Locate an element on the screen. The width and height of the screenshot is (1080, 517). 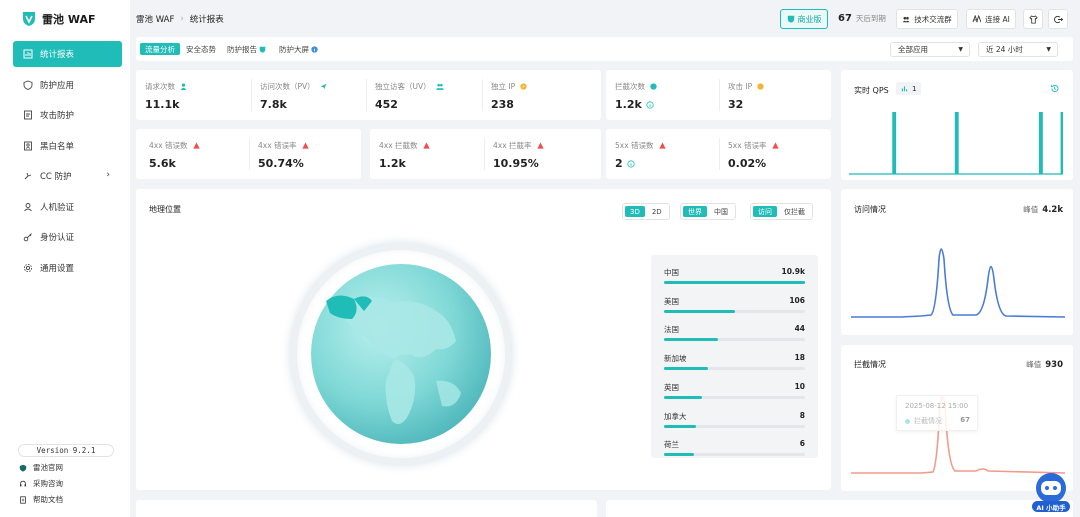
stats-5xx-card: 5xx 错误数 2 5xx 错误率 0.02% is located at coordinates (718, 154).